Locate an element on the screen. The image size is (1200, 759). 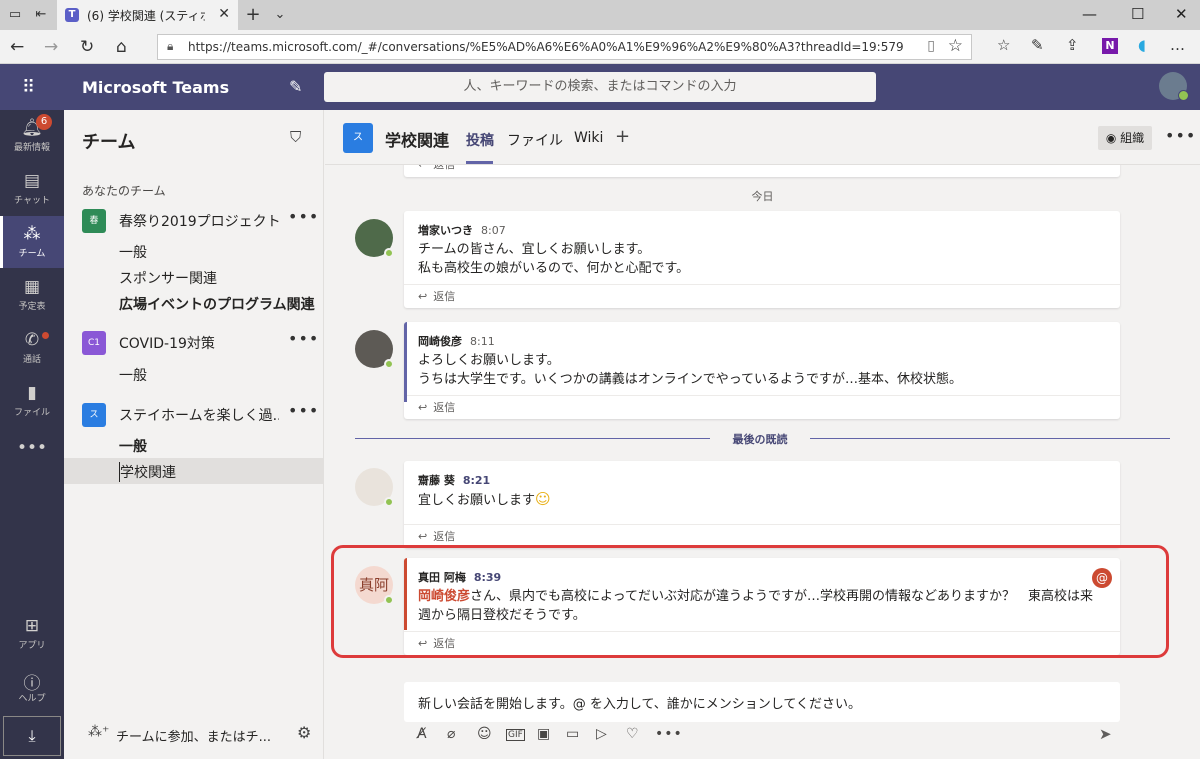
new-tab-icon: + is located at coordinates (253, 15).